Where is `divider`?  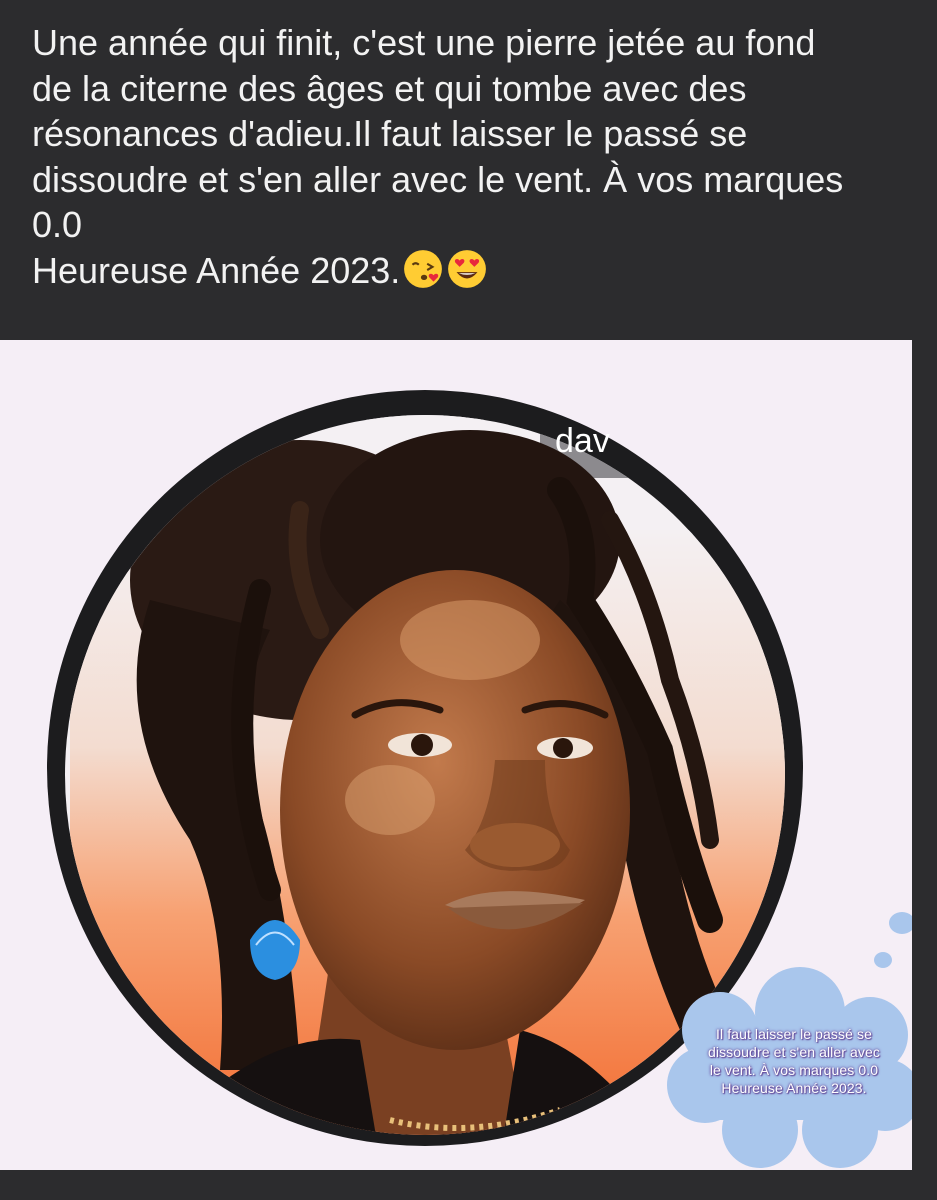 divider is located at coordinates (468, 329).